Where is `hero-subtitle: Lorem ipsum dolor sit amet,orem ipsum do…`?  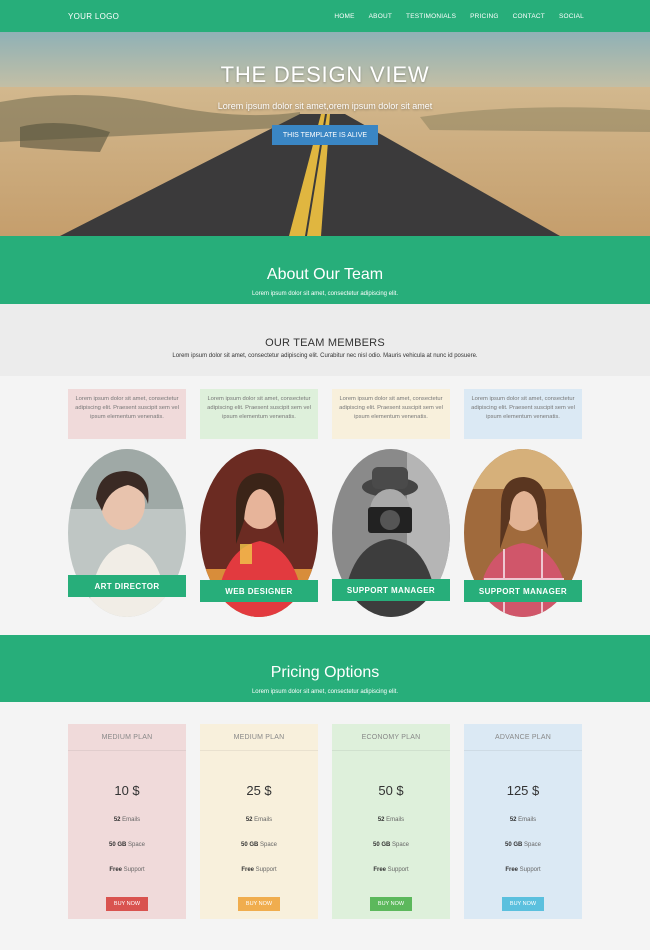 hero-subtitle: Lorem ipsum dolor sit amet,orem ipsum do… is located at coordinates (325, 106).